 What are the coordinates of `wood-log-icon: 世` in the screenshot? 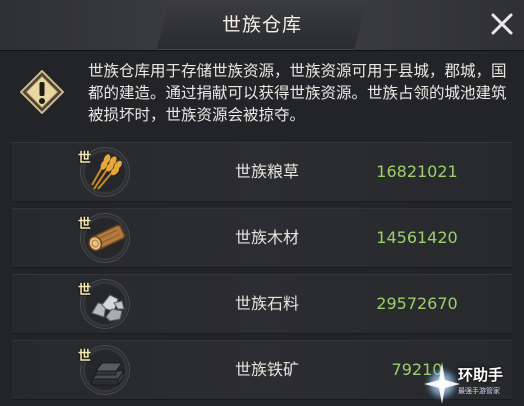 It's located at (107, 238).